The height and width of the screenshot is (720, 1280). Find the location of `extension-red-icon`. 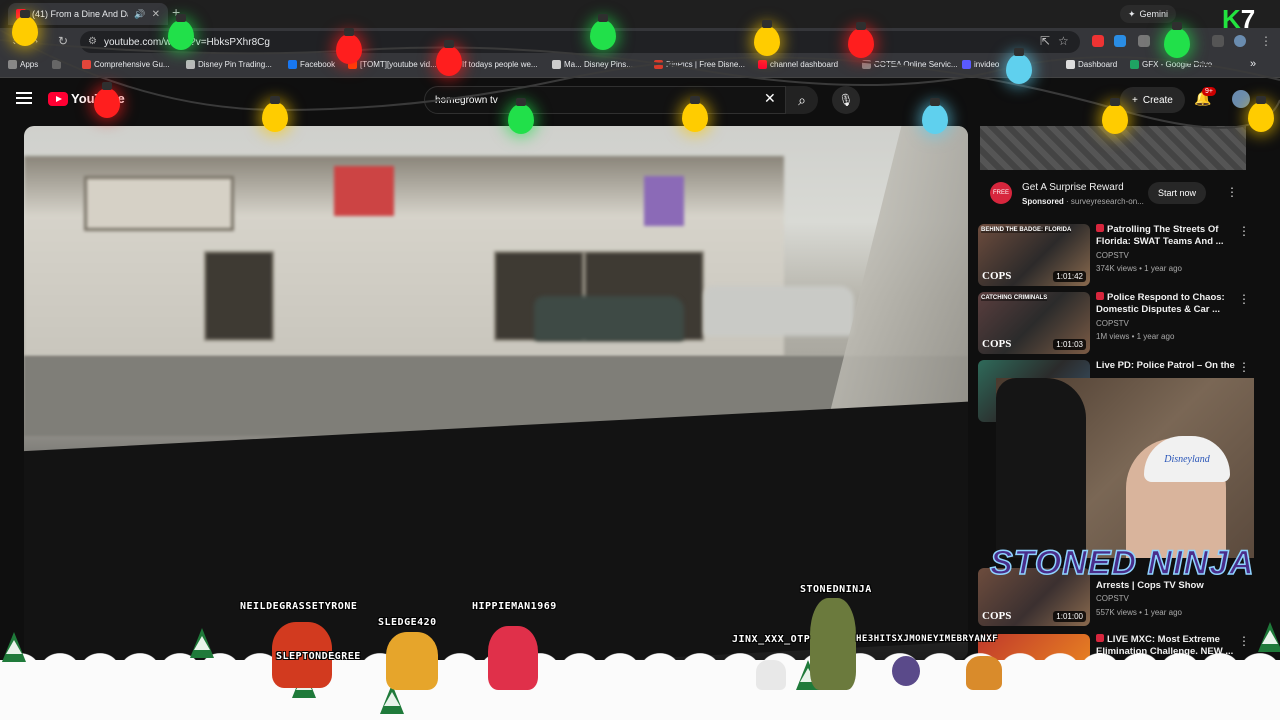

extension-red-icon is located at coordinates (1098, 41).